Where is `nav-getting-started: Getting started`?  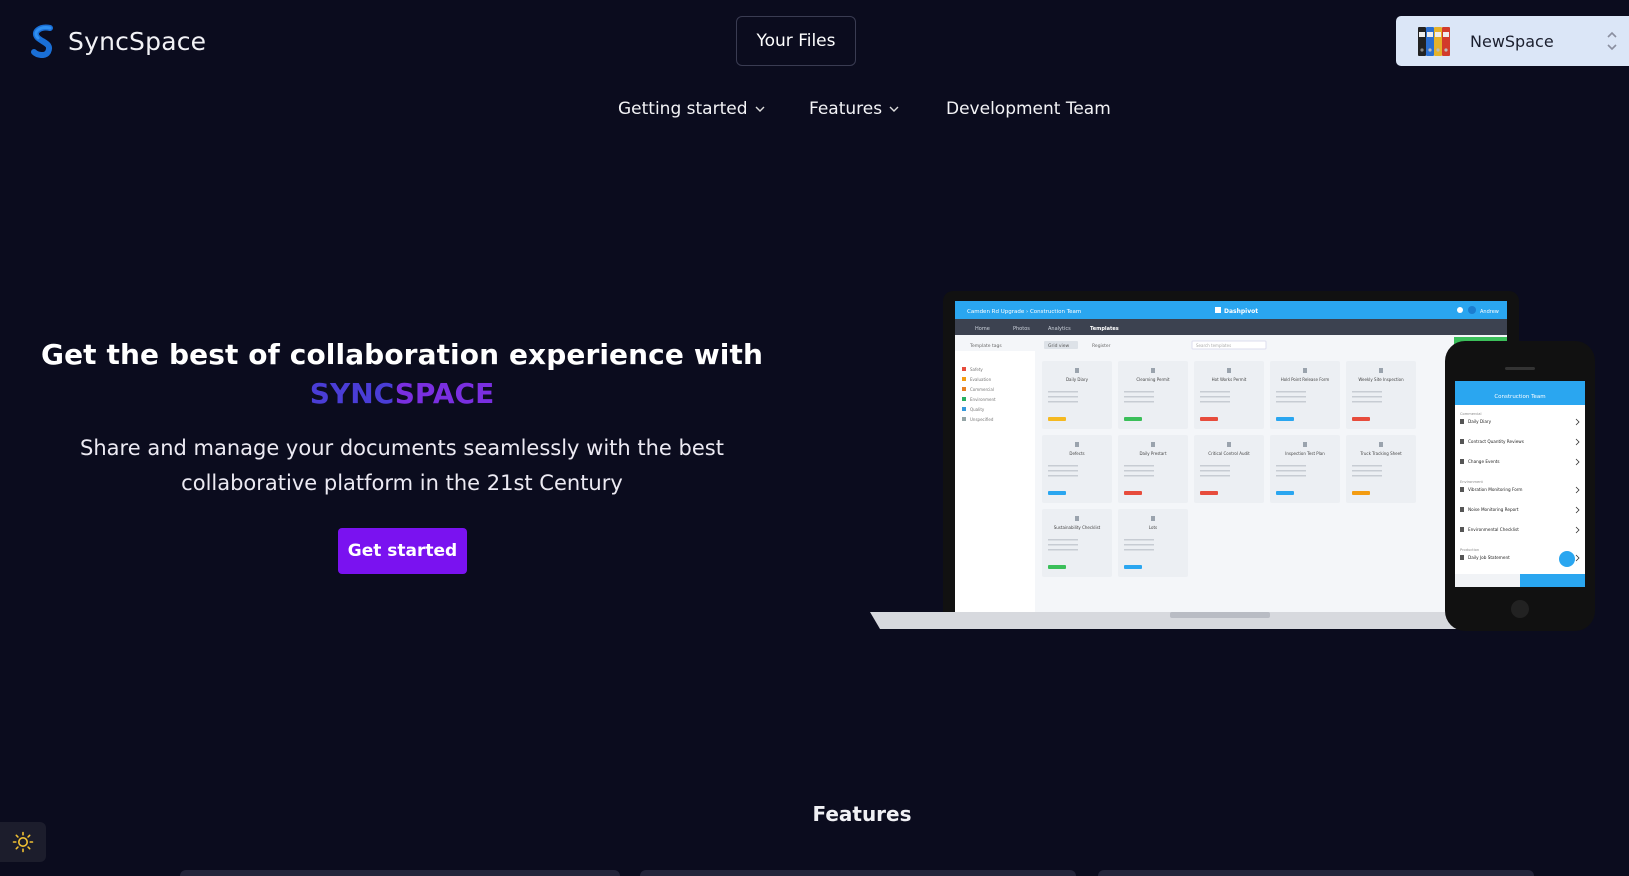 nav-getting-started: Getting started is located at coordinates (692, 109).